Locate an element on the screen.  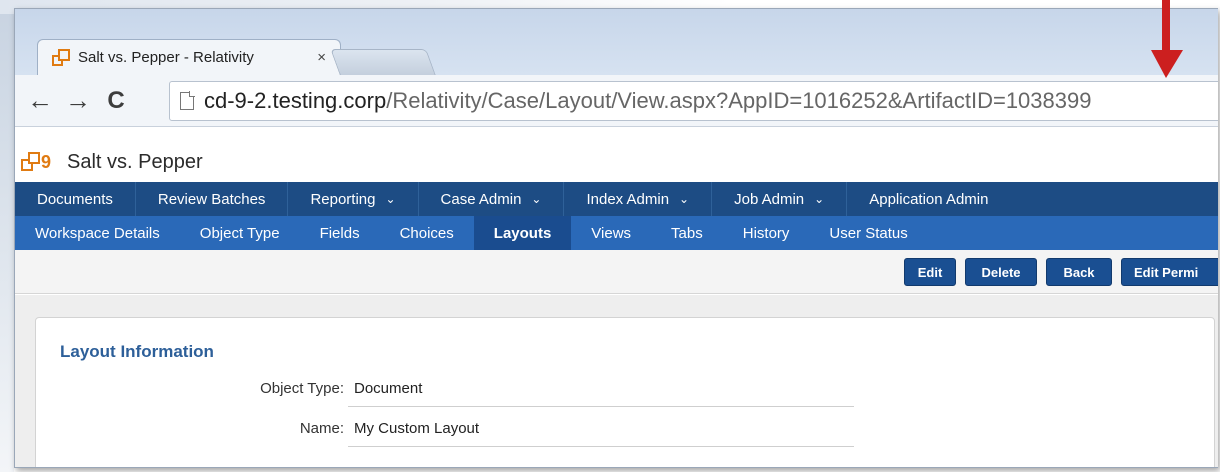
app-header: 9 Salt vs. Pepper is located at coordinates (616, 162).